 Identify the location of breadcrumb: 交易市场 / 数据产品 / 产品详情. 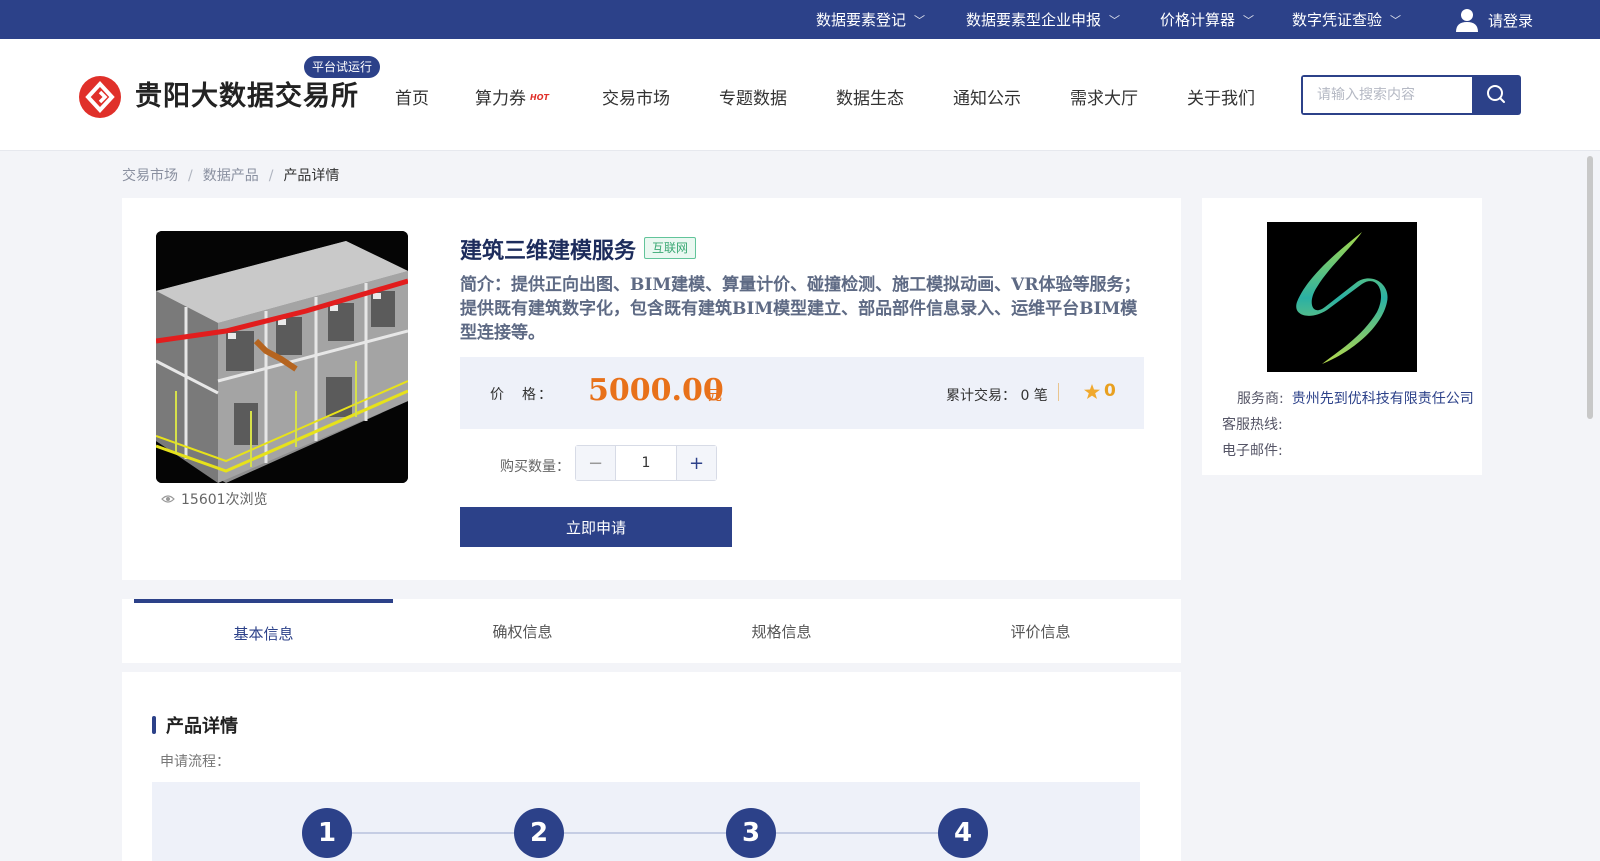
(231, 176).